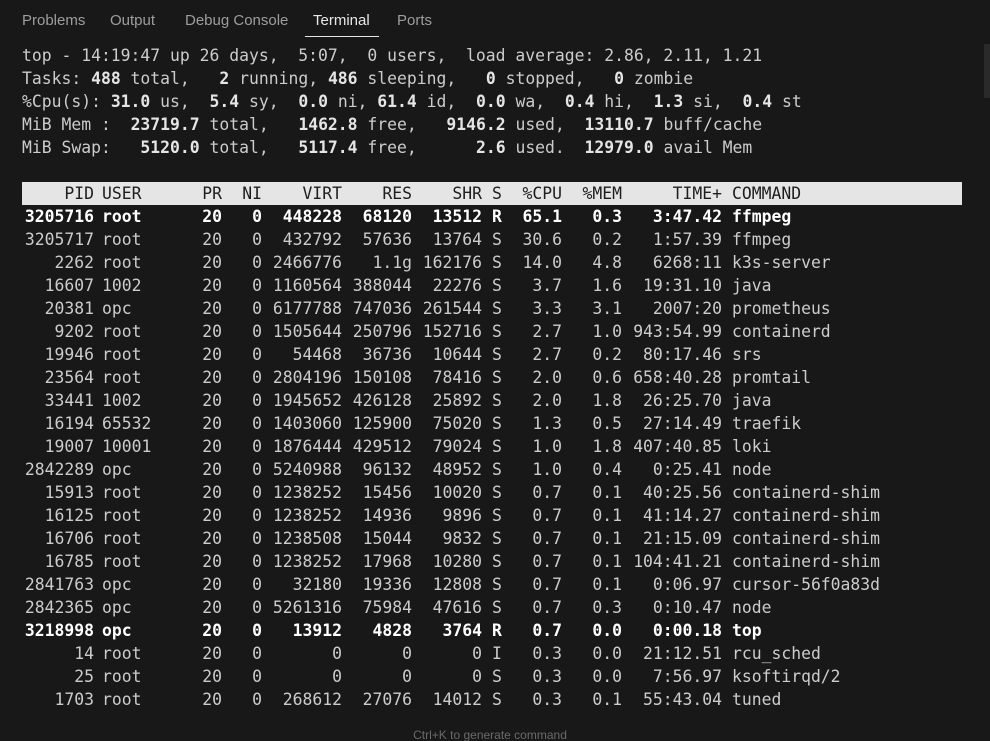 This screenshot has width=990, height=741. What do you see at coordinates (781, 308) in the screenshot?
I see `cell-command: prometheus` at bounding box center [781, 308].